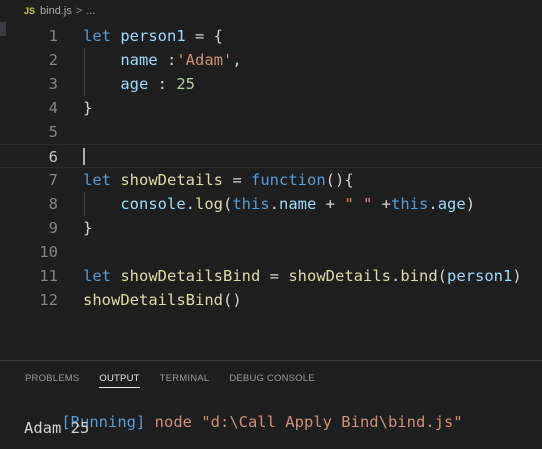 The height and width of the screenshot is (449, 542). I want to click on code-line: 5, so click(271, 132).